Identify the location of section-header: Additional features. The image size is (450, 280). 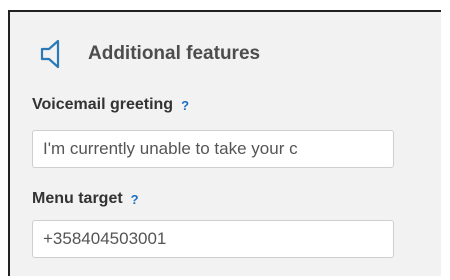
(147, 54).